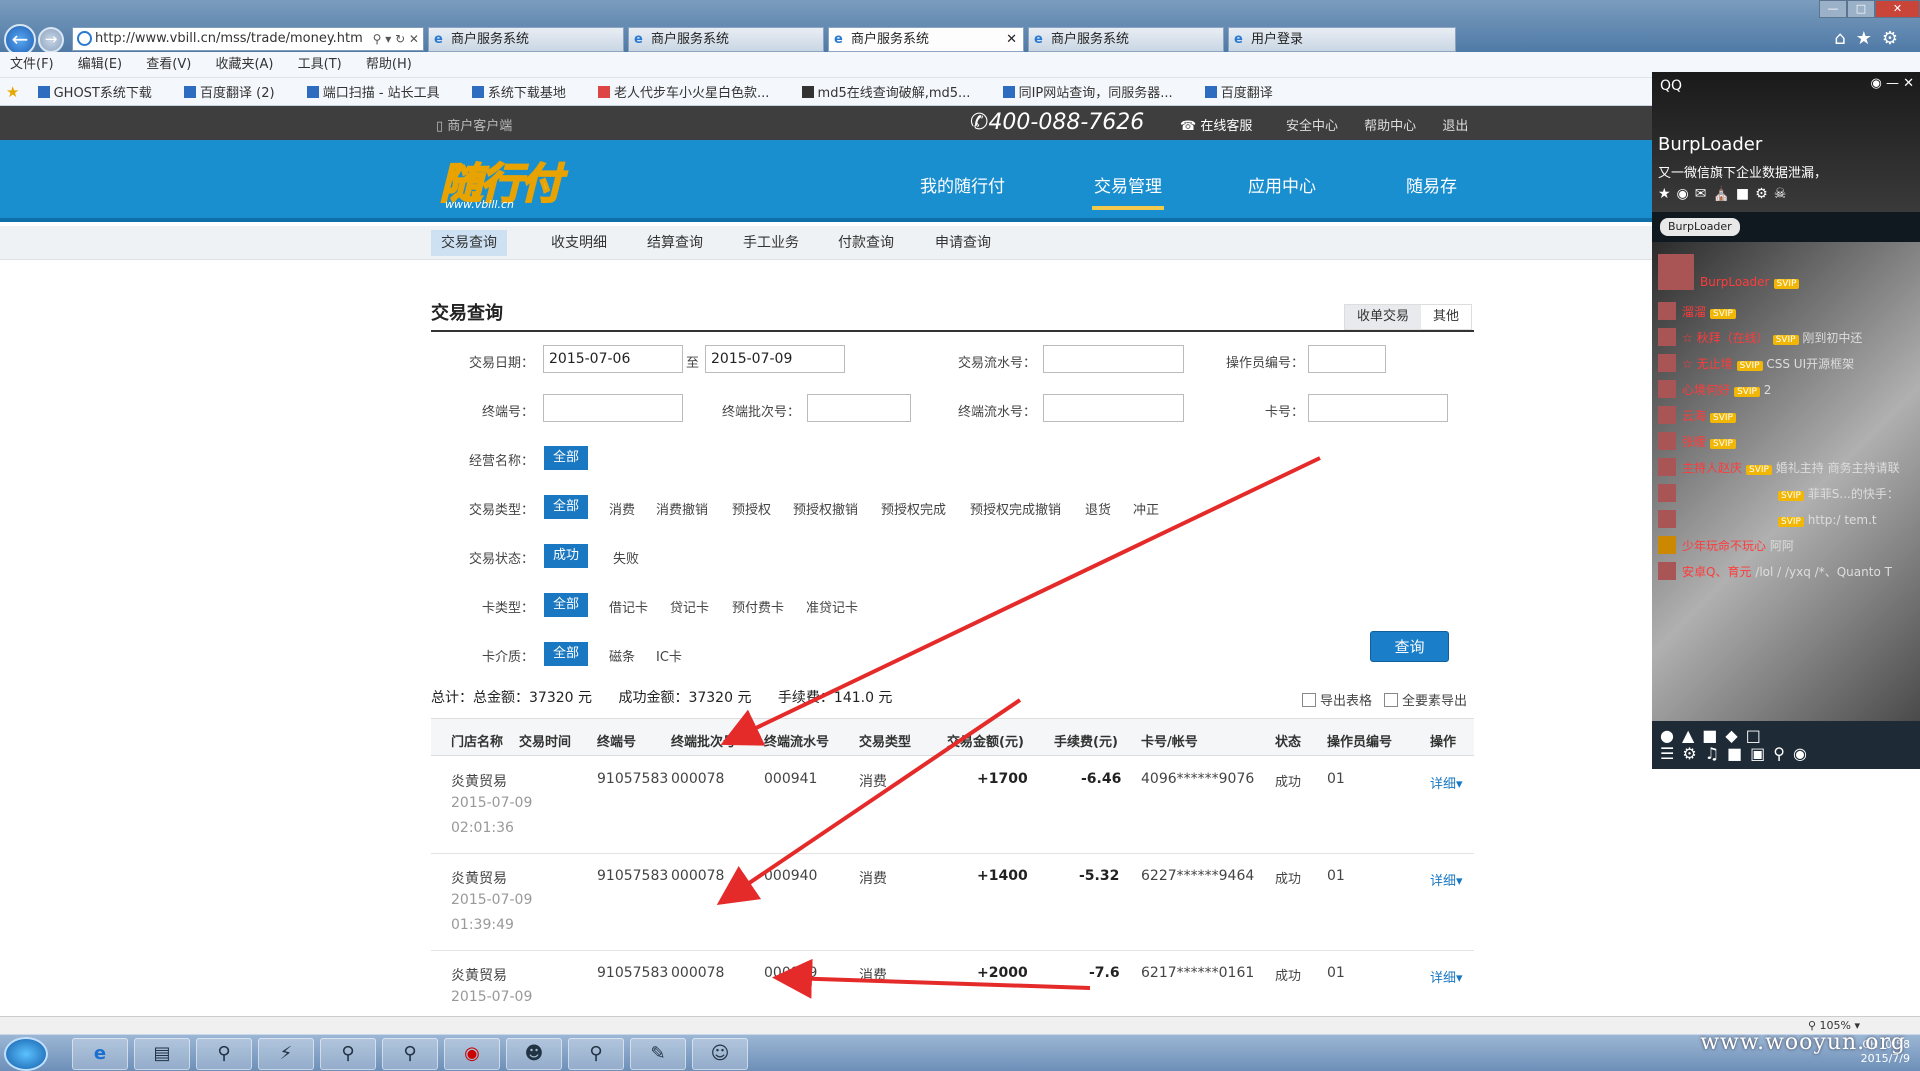  Describe the element at coordinates (1378, 408) in the screenshot. I see `card-input` at that location.